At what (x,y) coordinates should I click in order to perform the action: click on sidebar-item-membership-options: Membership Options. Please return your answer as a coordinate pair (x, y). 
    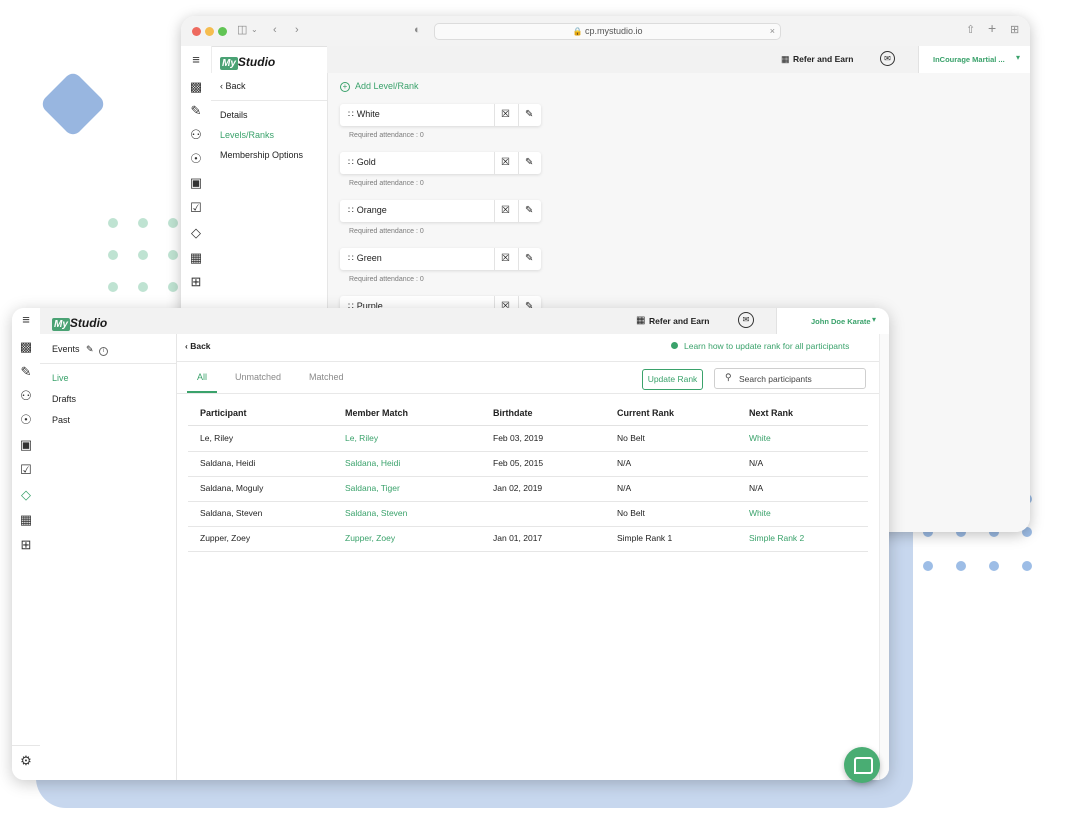
    Looking at the image, I should click on (261, 155).